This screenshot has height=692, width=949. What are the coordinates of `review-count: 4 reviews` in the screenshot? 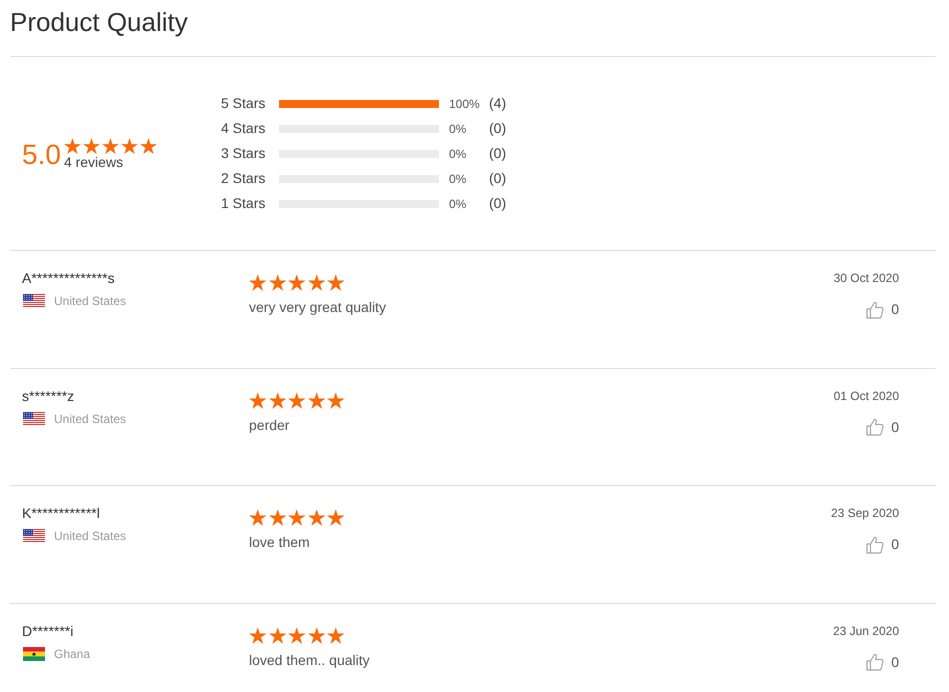 It's located at (94, 162).